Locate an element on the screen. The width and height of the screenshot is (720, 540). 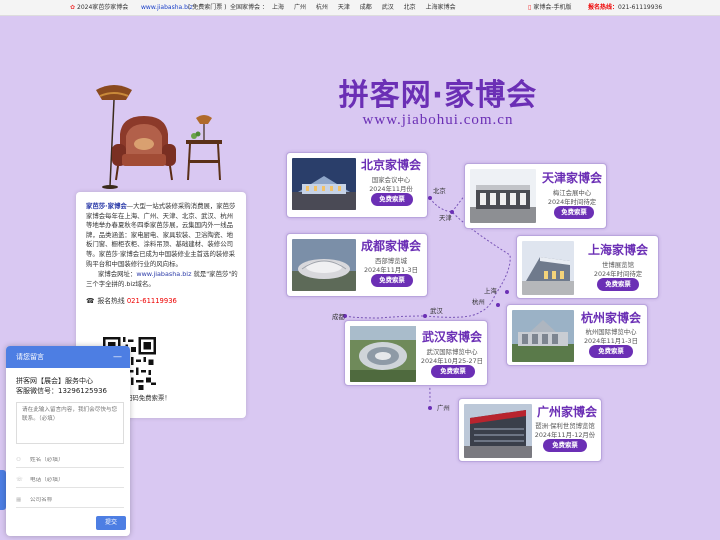
city-links: 上海 广州 杭州 天津 成都 武汉 北京 上海家博会 is located at coordinates (368, 8).